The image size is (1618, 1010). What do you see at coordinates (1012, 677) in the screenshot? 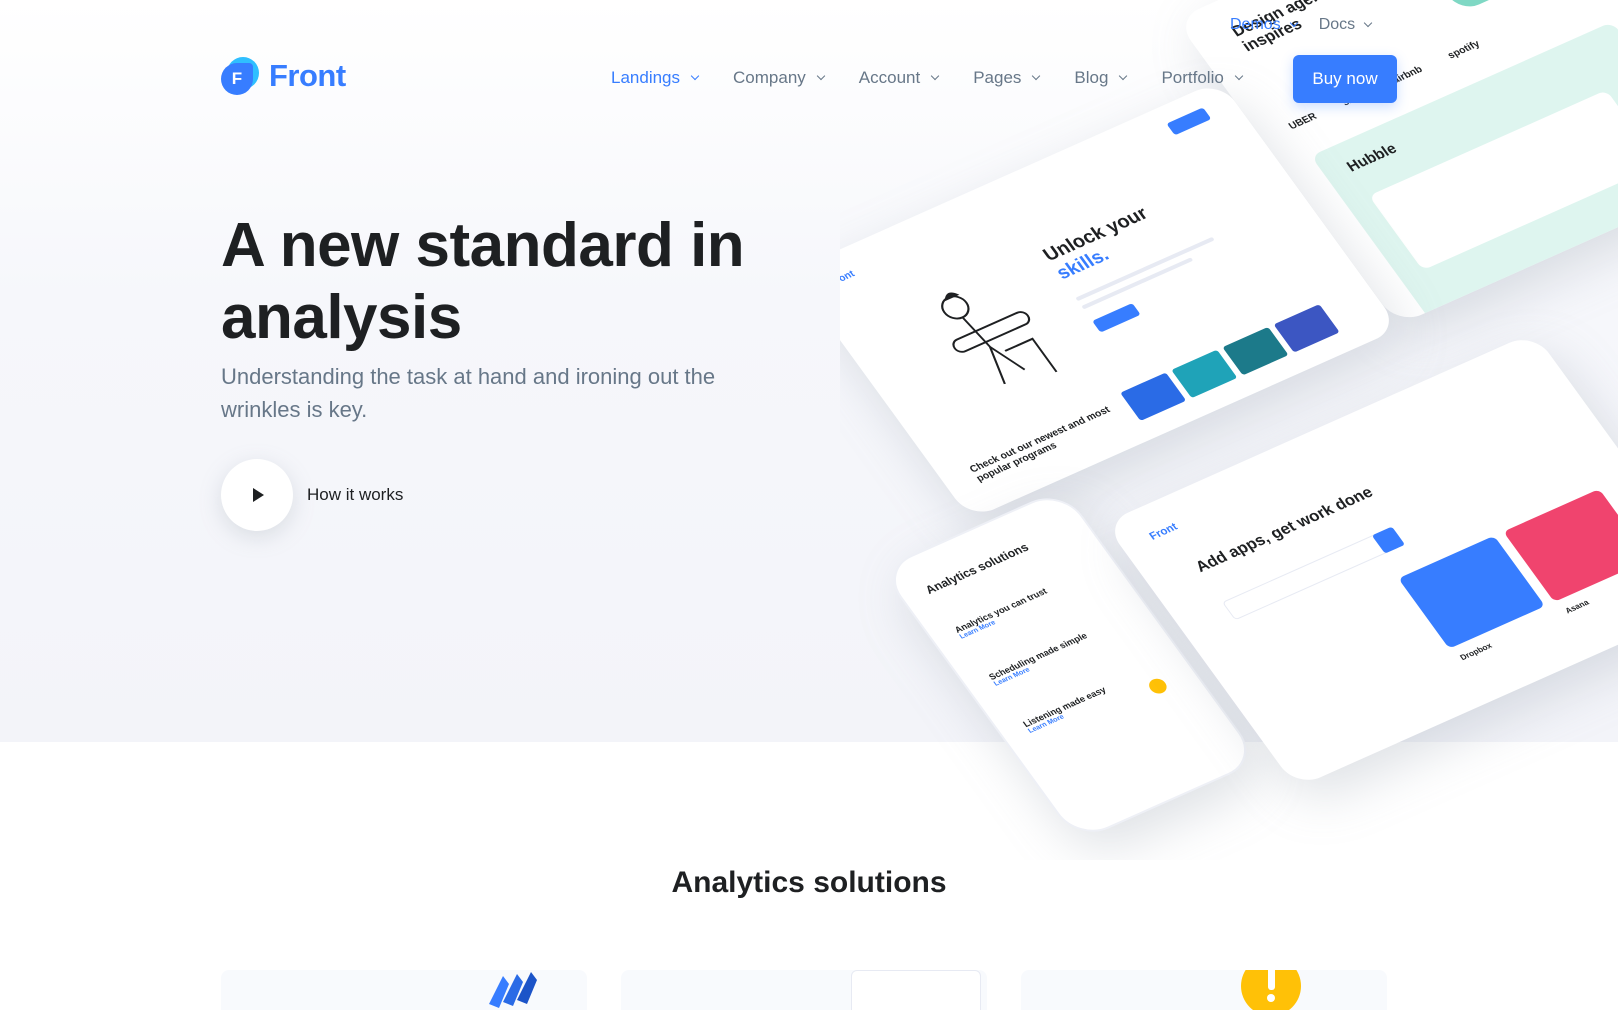
I see `phone-link-2: Learn More` at bounding box center [1012, 677].